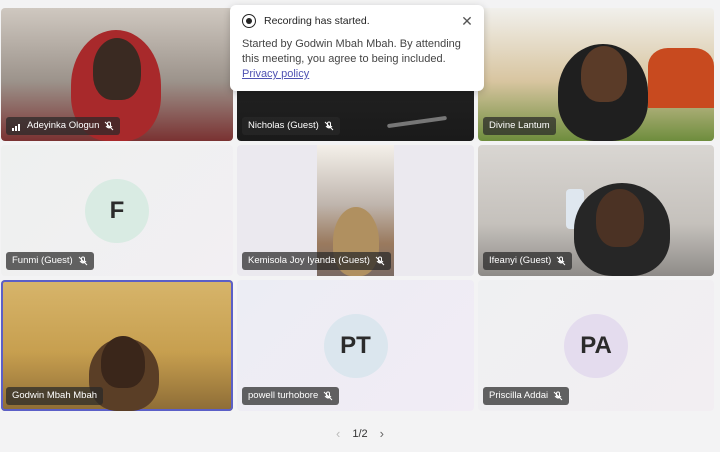 The image size is (720, 452). I want to click on participant-tile-funmi: F Funmi (Guest), so click(117, 210).